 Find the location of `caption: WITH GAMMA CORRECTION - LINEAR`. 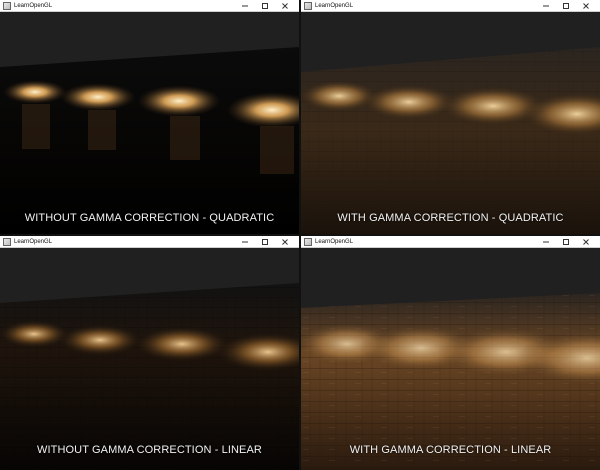

caption: WITH GAMMA CORRECTION - LINEAR is located at coordinates (450, 450).